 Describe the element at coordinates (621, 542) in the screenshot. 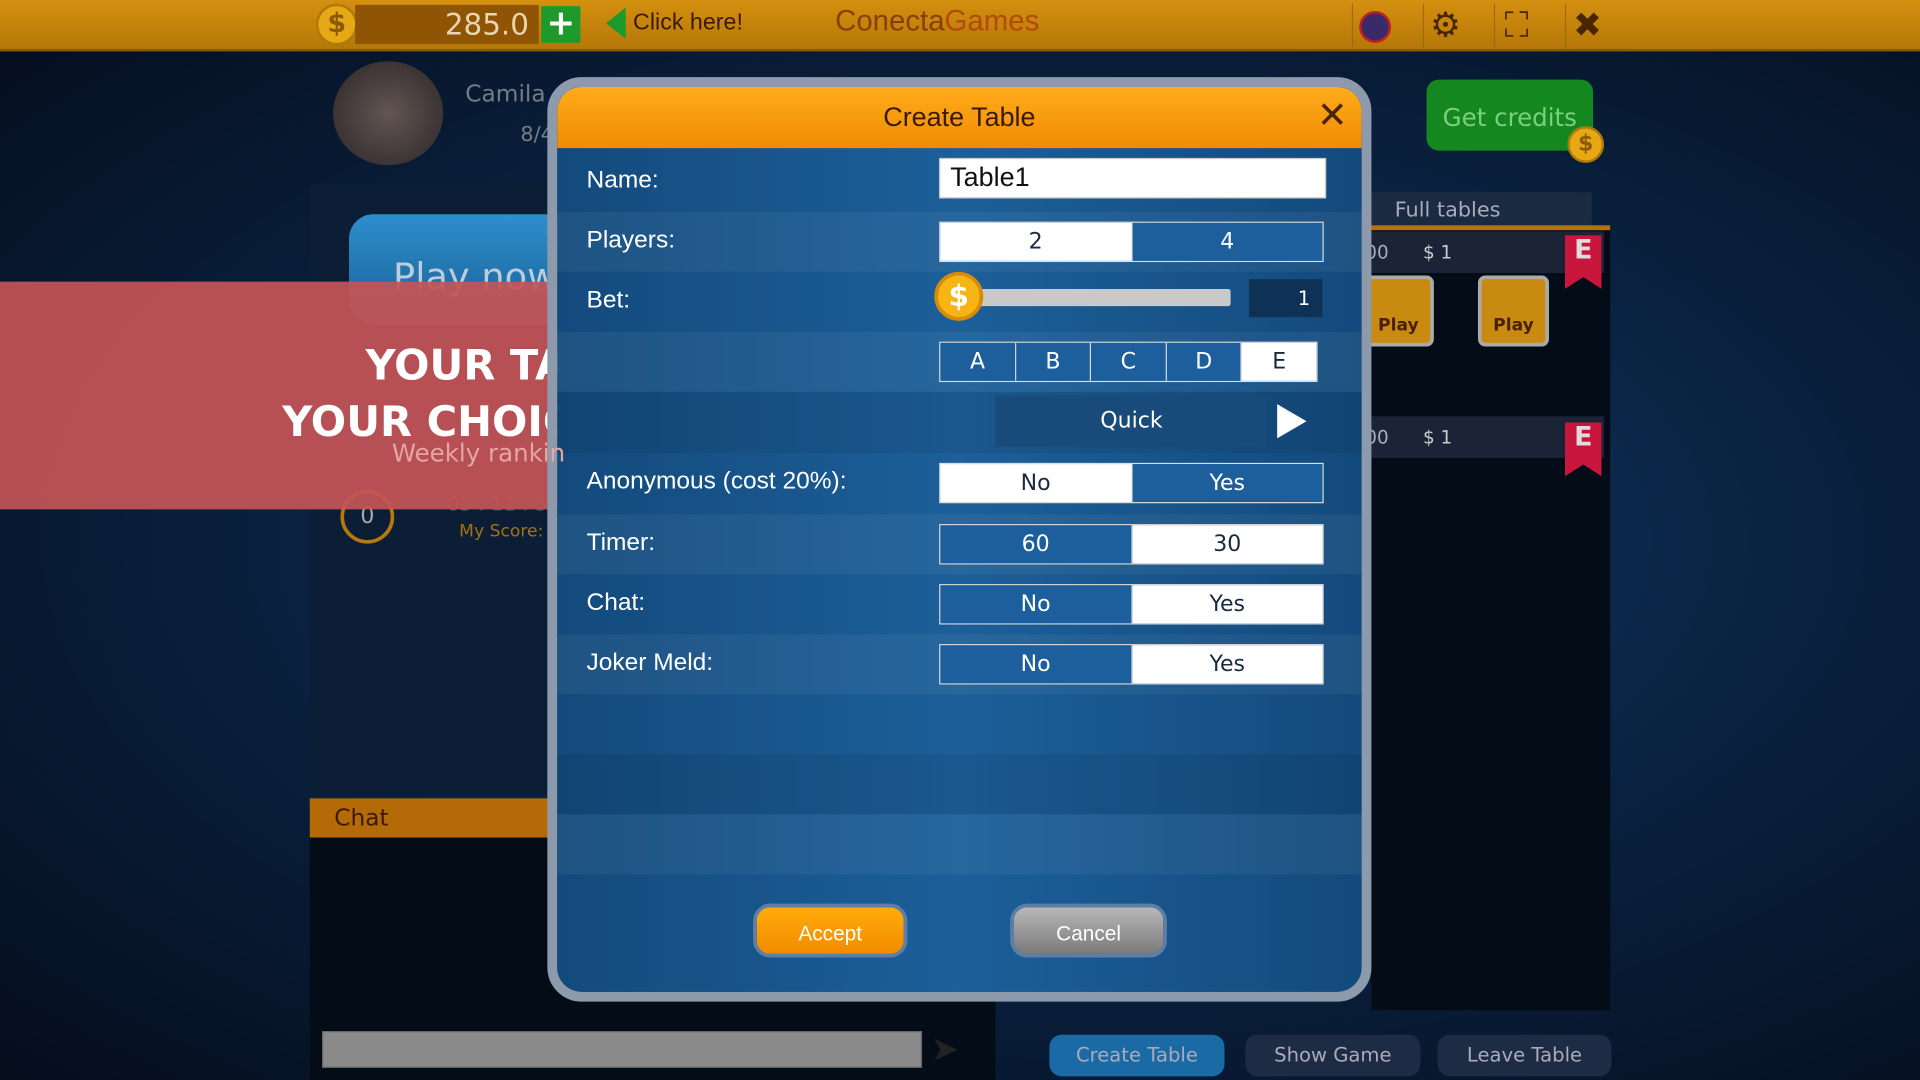

I see `timer-label: Timer:` at that location.